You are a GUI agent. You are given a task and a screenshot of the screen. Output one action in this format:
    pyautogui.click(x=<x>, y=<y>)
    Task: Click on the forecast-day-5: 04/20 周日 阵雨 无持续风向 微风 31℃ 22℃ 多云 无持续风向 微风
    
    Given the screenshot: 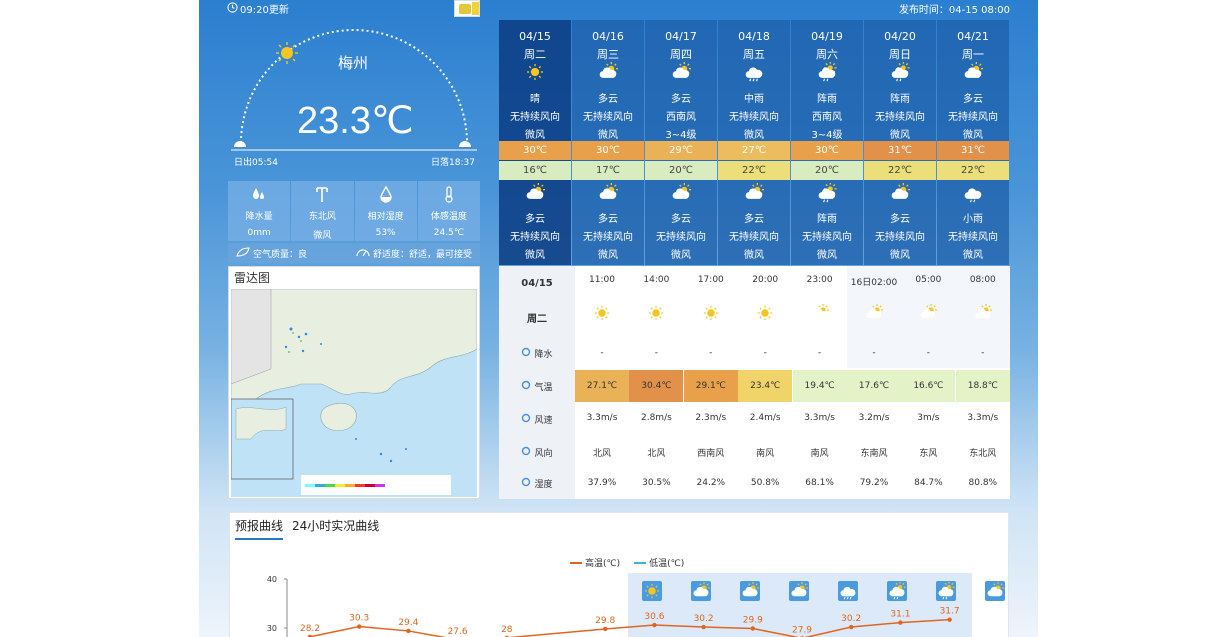 What is the action you would take?
    pyautogui.click(x=900, y=142)
    